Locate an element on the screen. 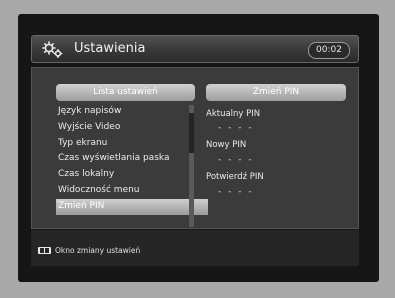 The width and height of the screenshot is (395, 298). settings-item-local-time: Czas lokalny is located at coordinates (122, 175).